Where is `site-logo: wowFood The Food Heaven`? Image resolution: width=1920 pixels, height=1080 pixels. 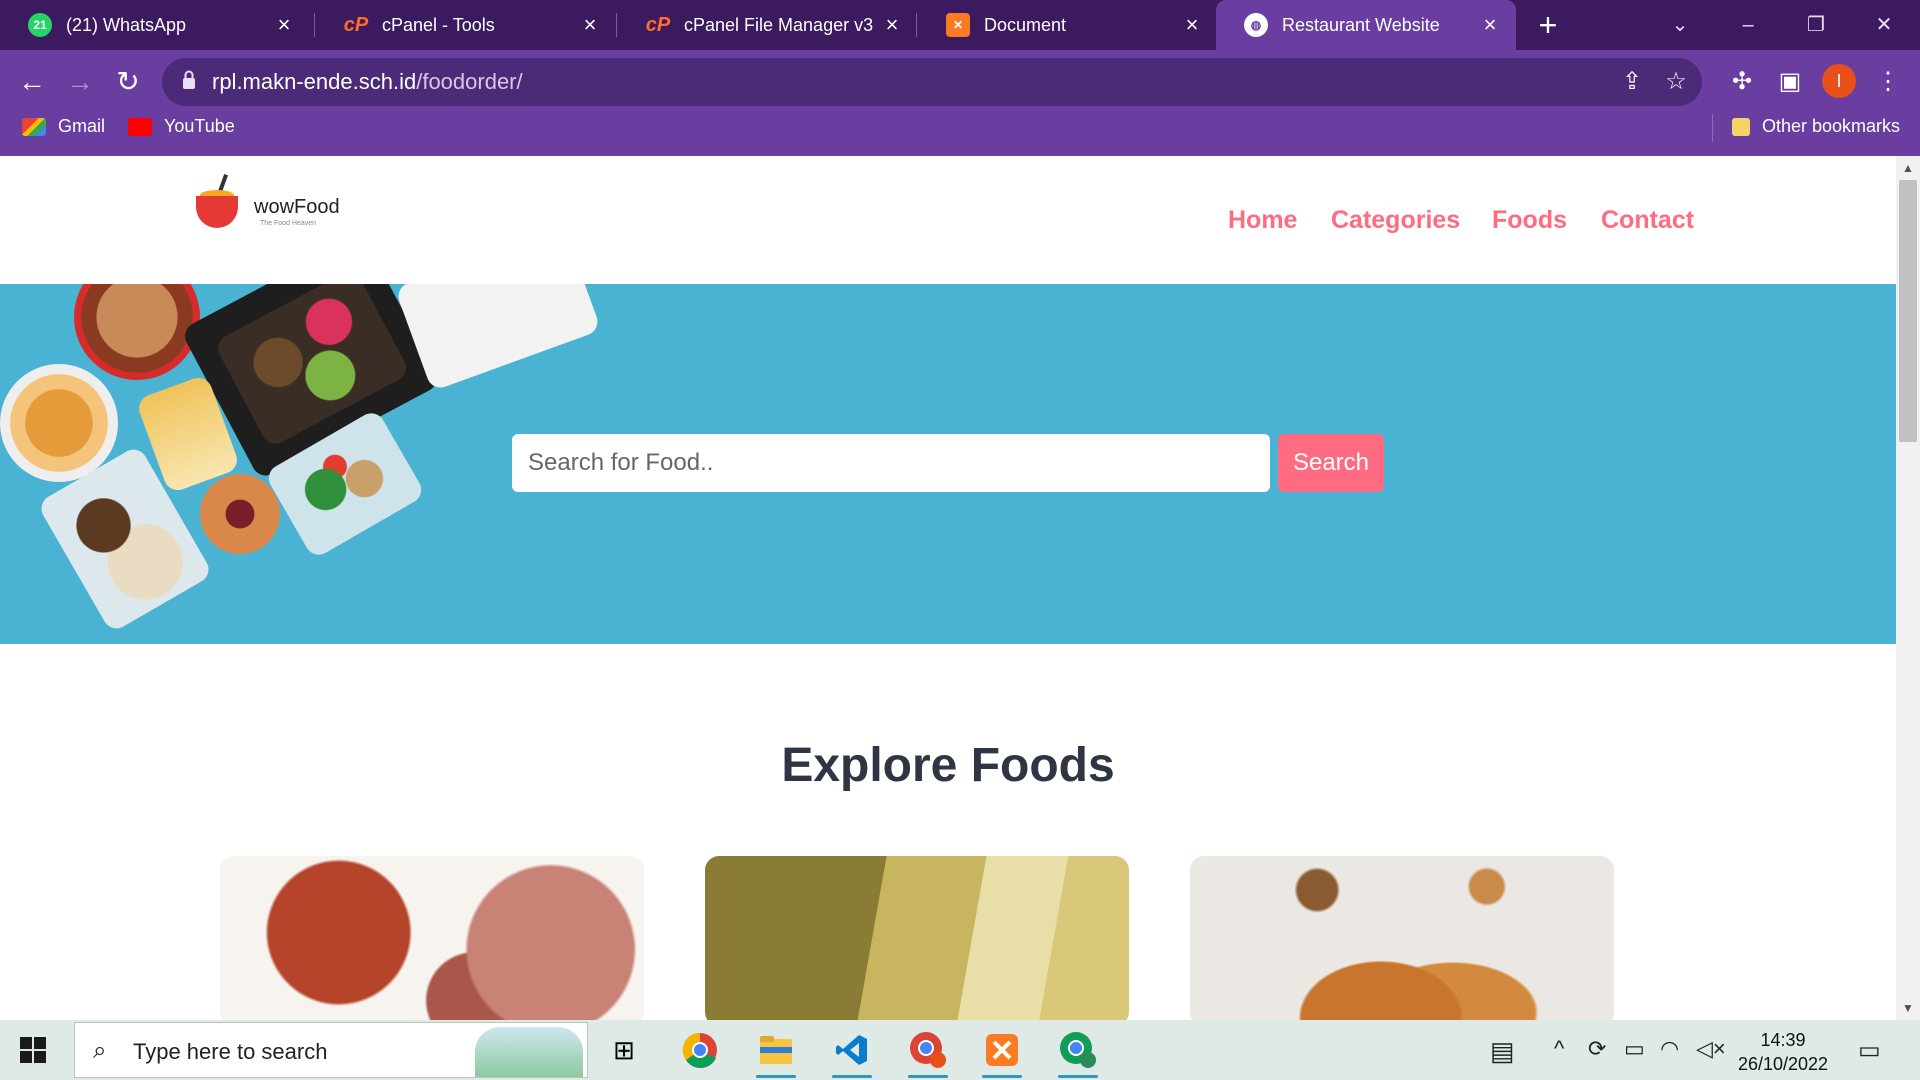 site-logo: wowFood The Food Heaven is located at coordinates (271, 206).